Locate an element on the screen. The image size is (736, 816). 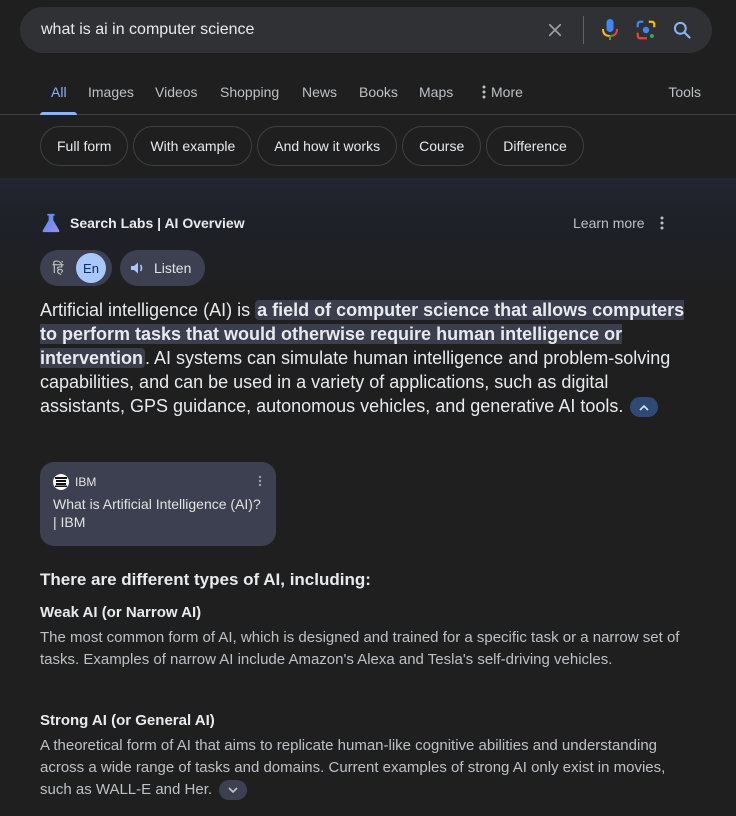
search-button is located at coordinates (682, 30).